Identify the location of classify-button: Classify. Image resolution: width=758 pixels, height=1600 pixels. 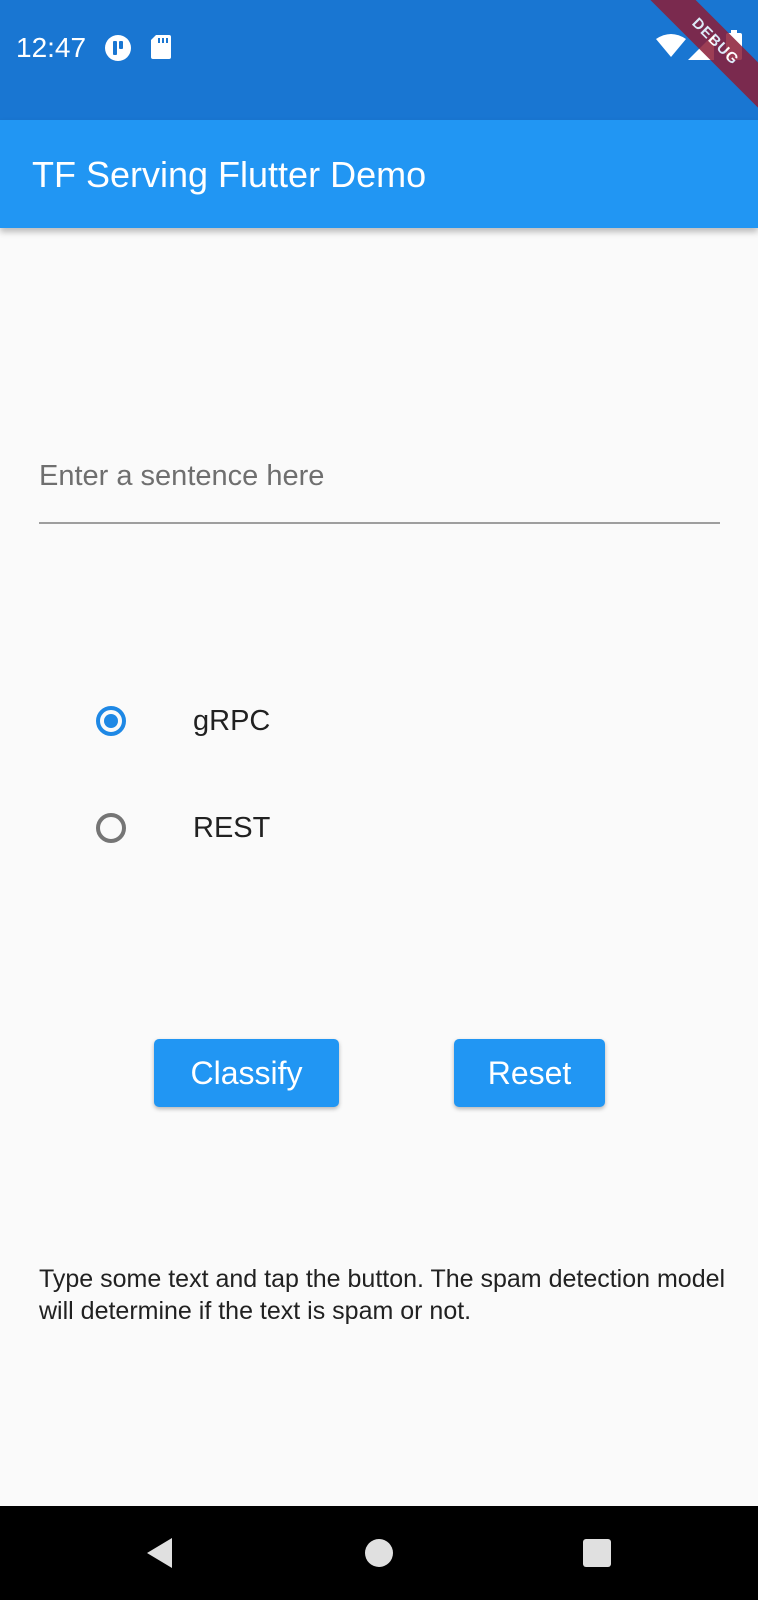
(246, 1073).